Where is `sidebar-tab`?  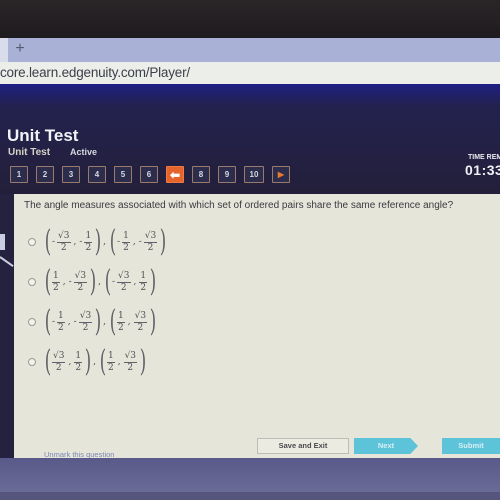
sidebar-tab is located at coordinates (2, 242).